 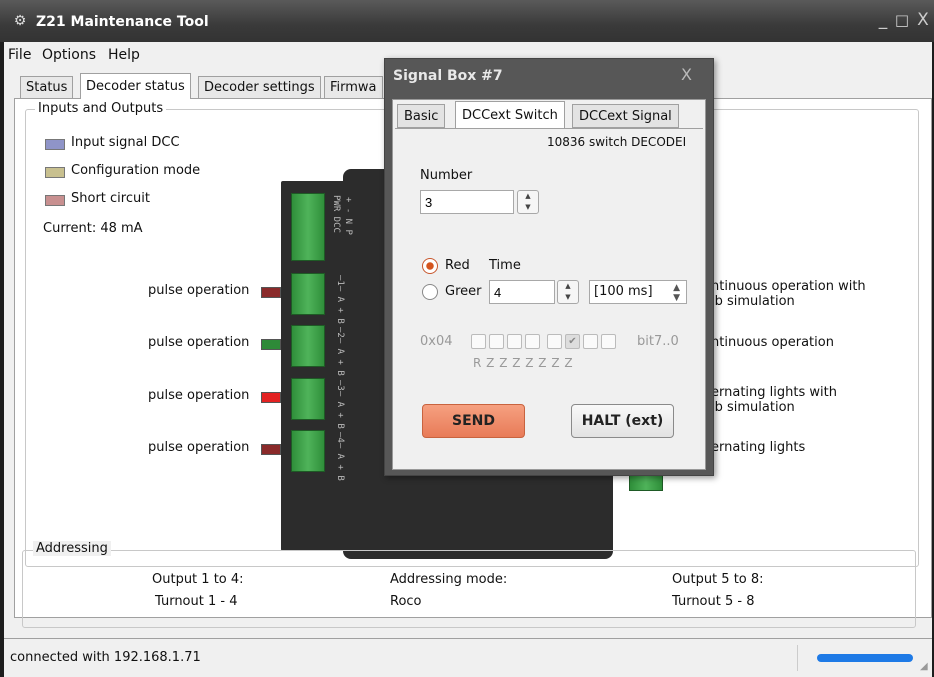 I want to click on time-unit-select: [100 ms] ▲ ▼, so click(x=638, y=292).